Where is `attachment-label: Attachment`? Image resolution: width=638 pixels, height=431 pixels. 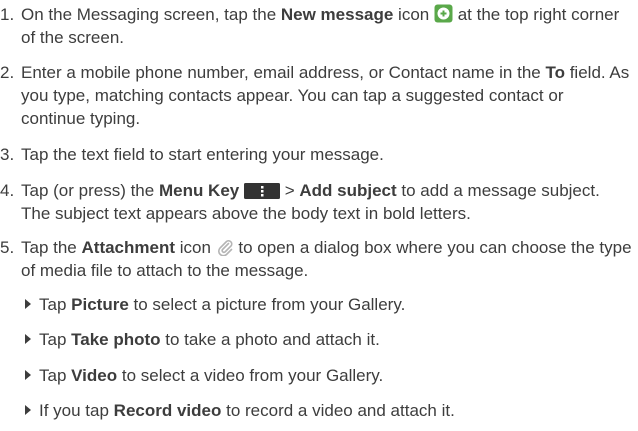 attachment-label: Attachment is located at coordinates (128, 247).